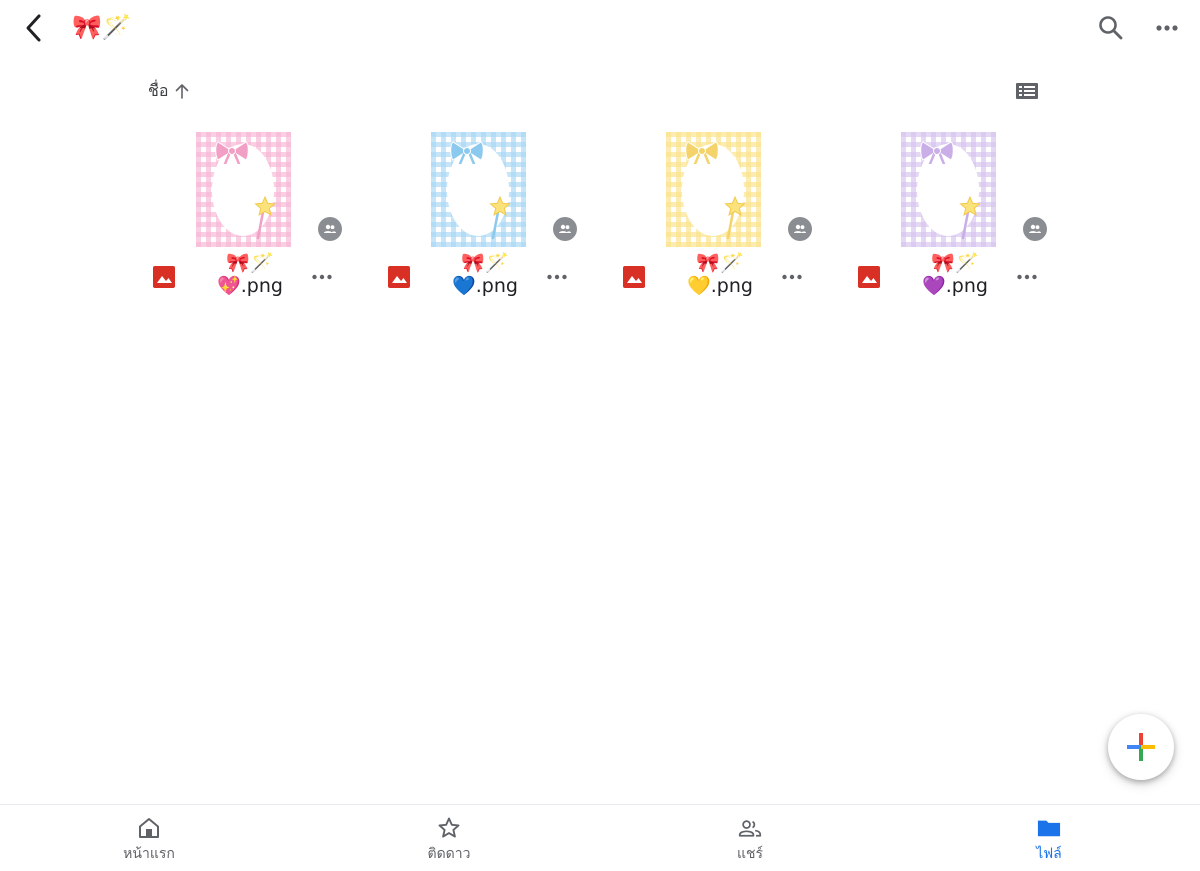  I want to click on nav-label-shared: แชร์, so click(750, 854).